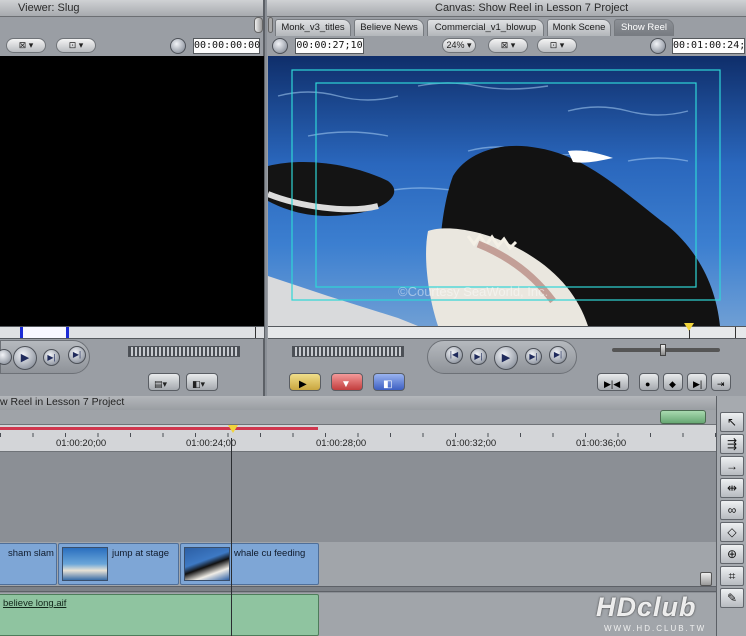 Image resolution: width=746 pixels, height=636 pixels. Describe the element at coordinates (478, 356) in the screenshot. I see `canvas-play-in-out-button: ▶|` at that location.